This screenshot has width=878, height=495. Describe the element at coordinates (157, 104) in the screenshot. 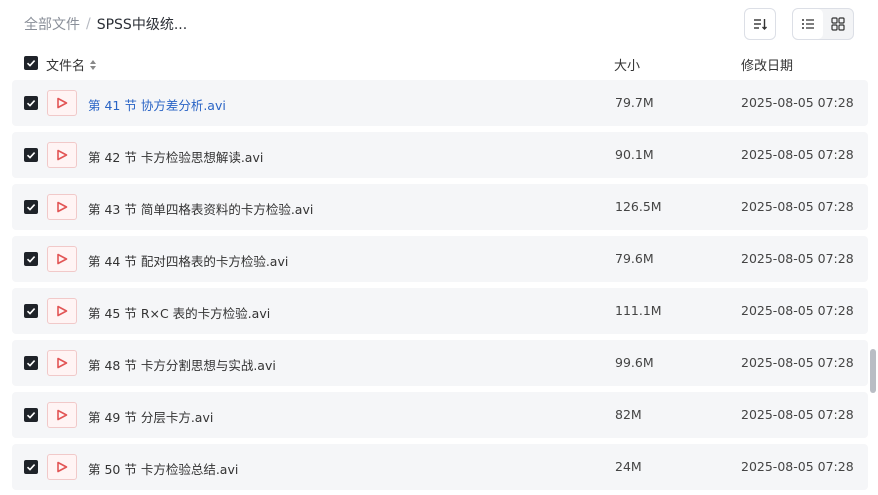

I see `file-name: 第 41 节 协方差分析.avi` at that location.